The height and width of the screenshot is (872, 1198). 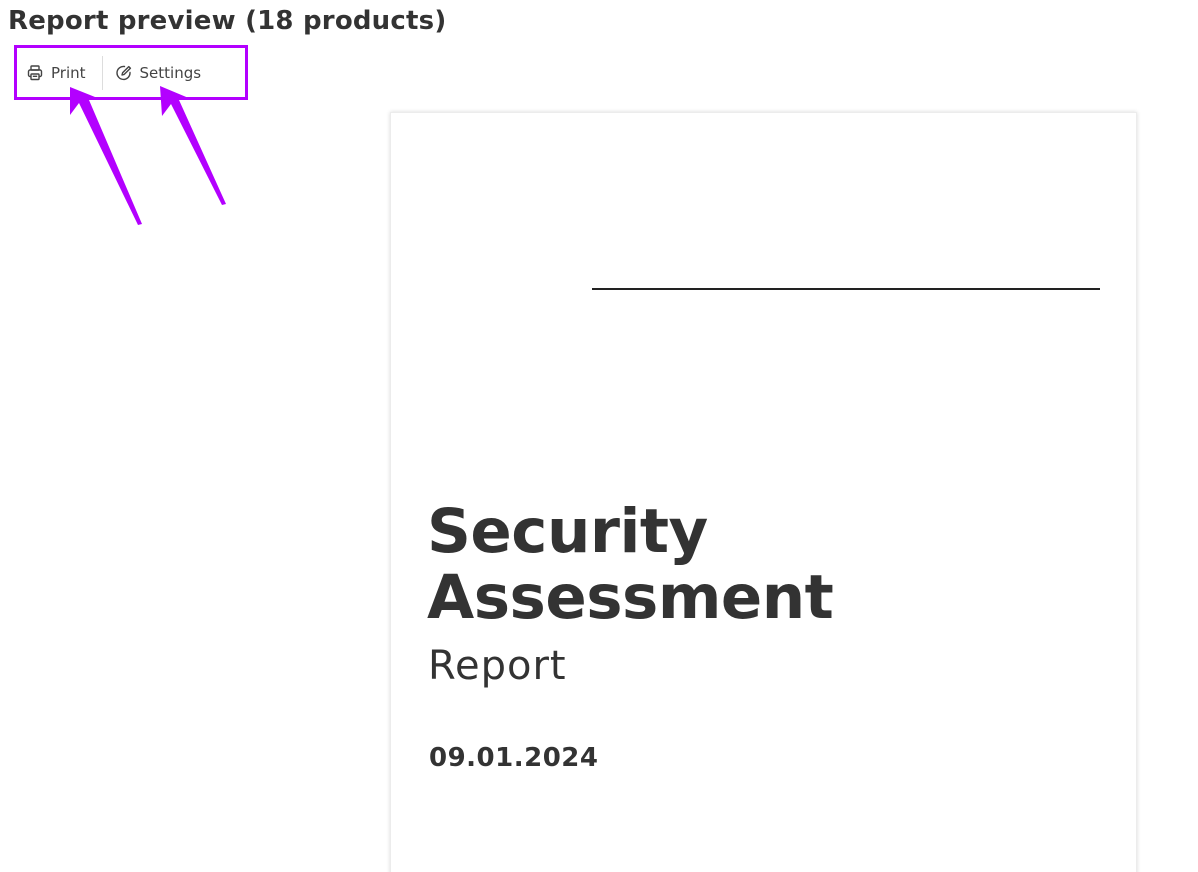 I want to click on print-button-label: Print, so click(x=68, y=72).